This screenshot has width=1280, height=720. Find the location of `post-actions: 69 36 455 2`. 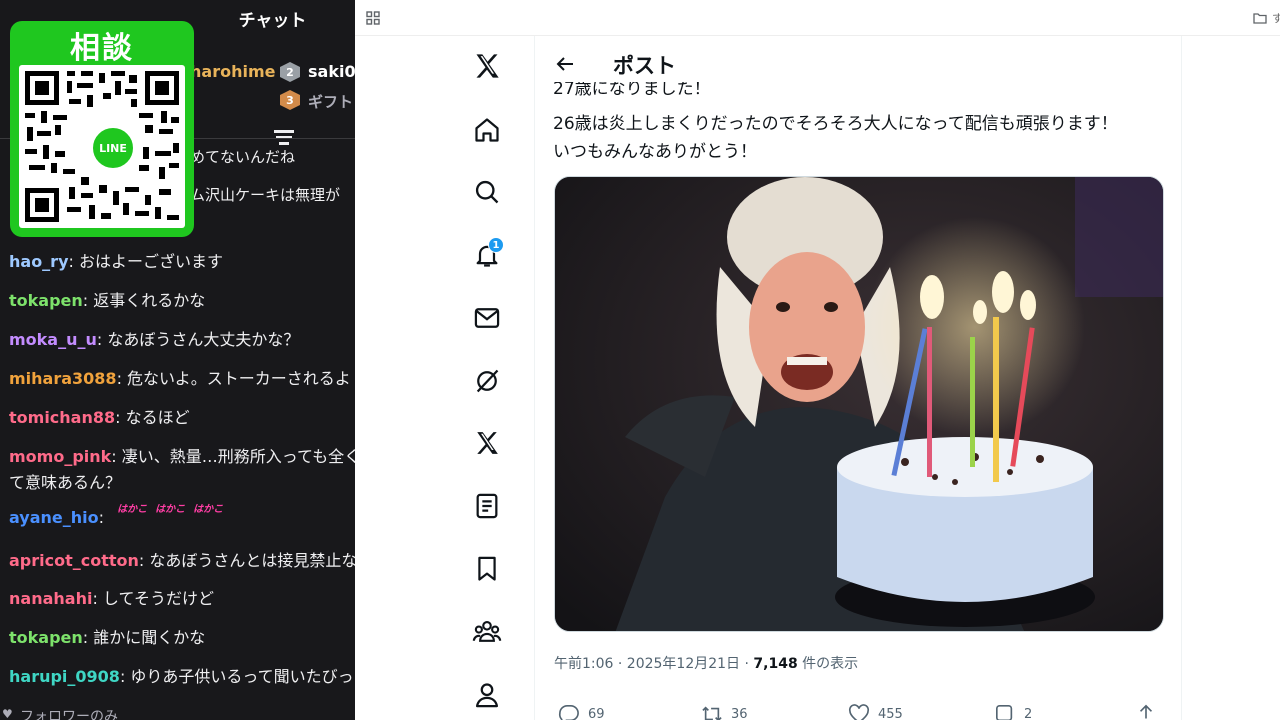

post-actions: 69 36 455 2 is located at coordinates (859, 712).